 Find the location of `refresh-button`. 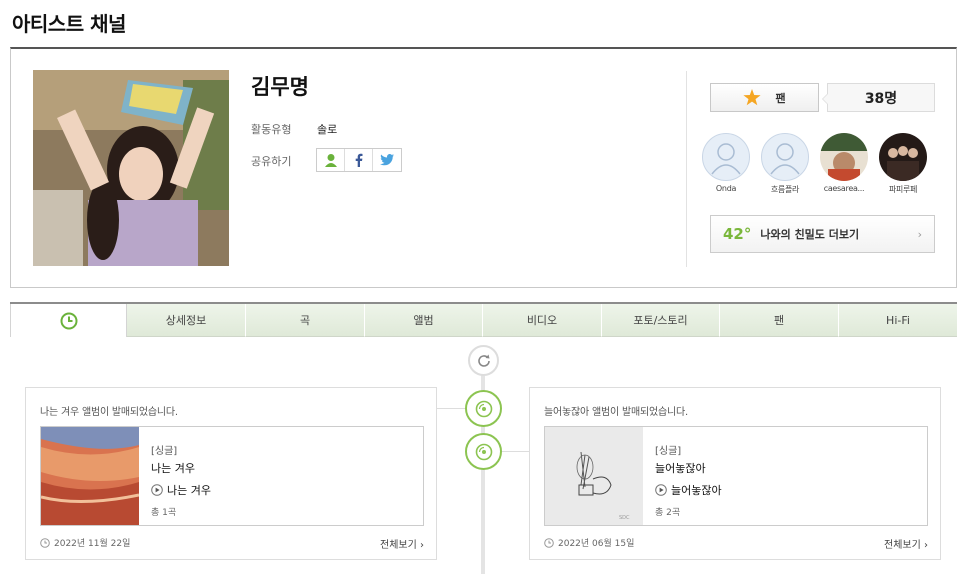

refresh-button is located at coordinates (483, 360).